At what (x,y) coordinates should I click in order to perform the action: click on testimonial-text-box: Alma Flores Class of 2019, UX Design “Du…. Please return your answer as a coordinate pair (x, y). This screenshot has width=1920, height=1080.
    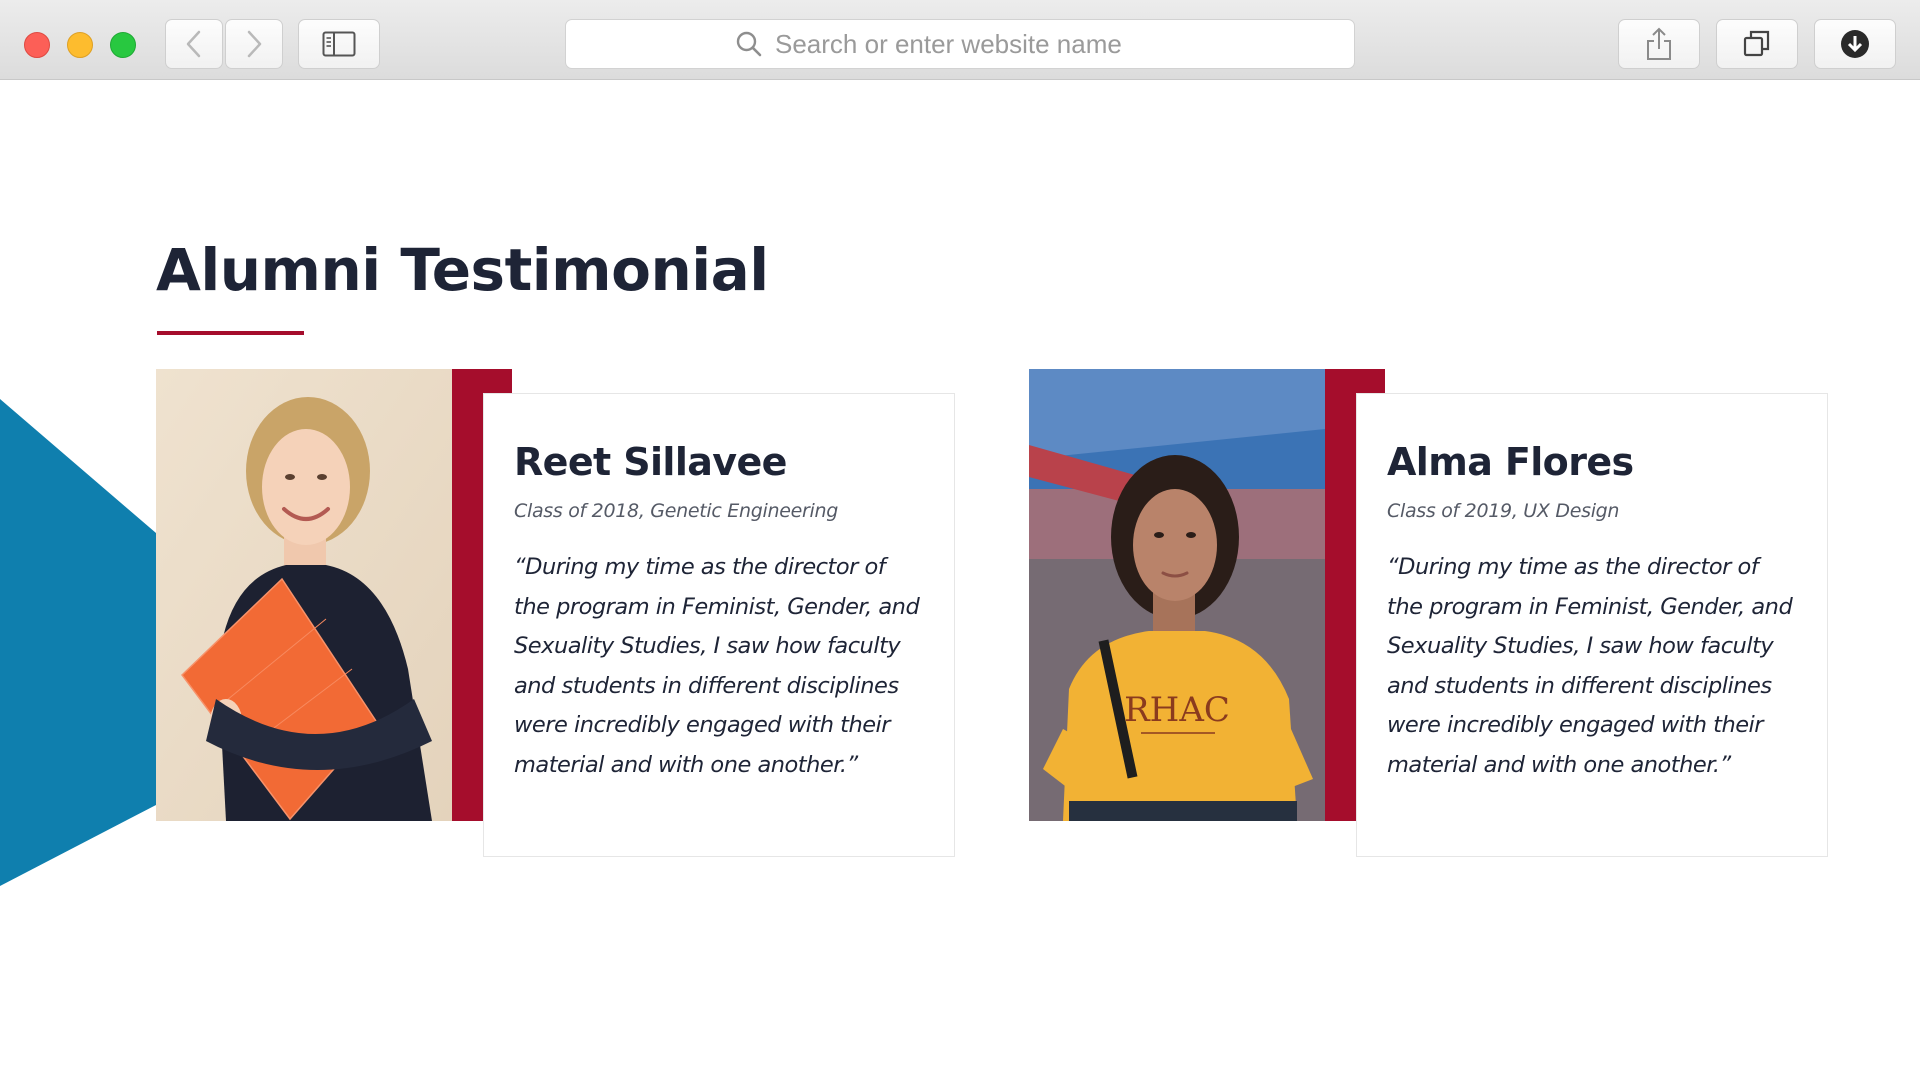
    Looking at the image, I should click on (1592, 625).